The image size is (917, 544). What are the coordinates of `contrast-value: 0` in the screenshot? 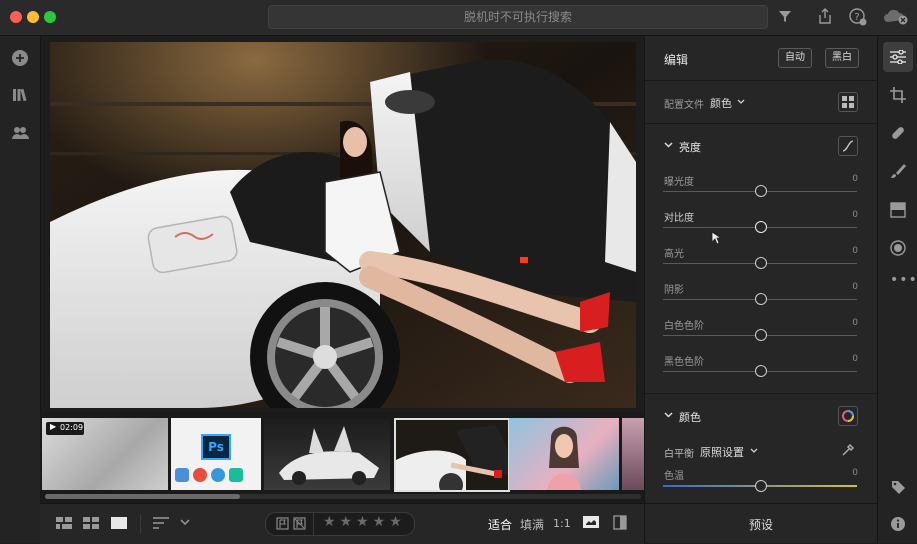 It's located at (855, 215).